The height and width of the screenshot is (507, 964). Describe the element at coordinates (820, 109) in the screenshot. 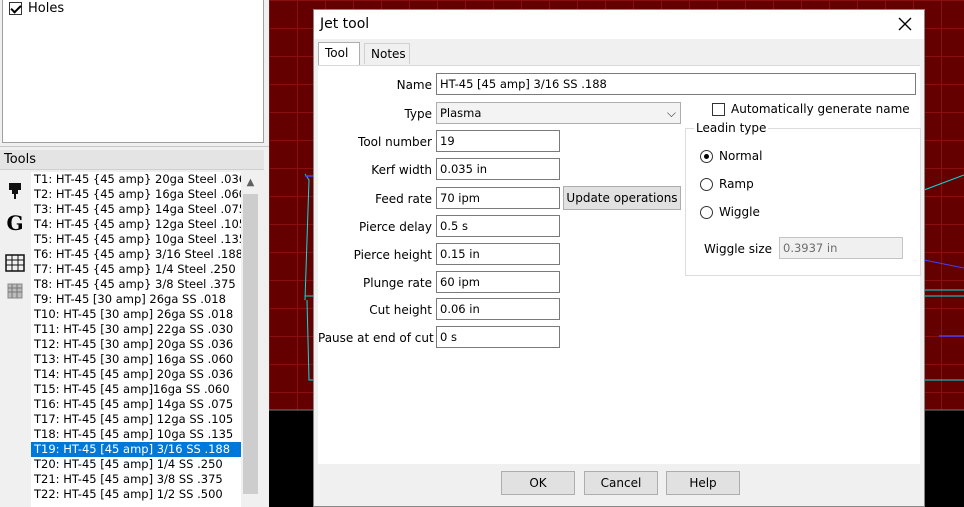

I see `auto-name-label: Automatically generate name` at that location.